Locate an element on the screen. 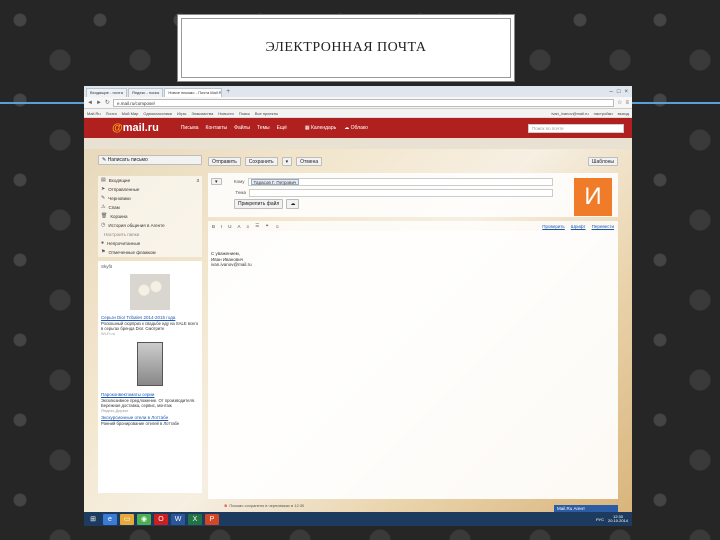  subject-field is located at coordinates (401, 192).